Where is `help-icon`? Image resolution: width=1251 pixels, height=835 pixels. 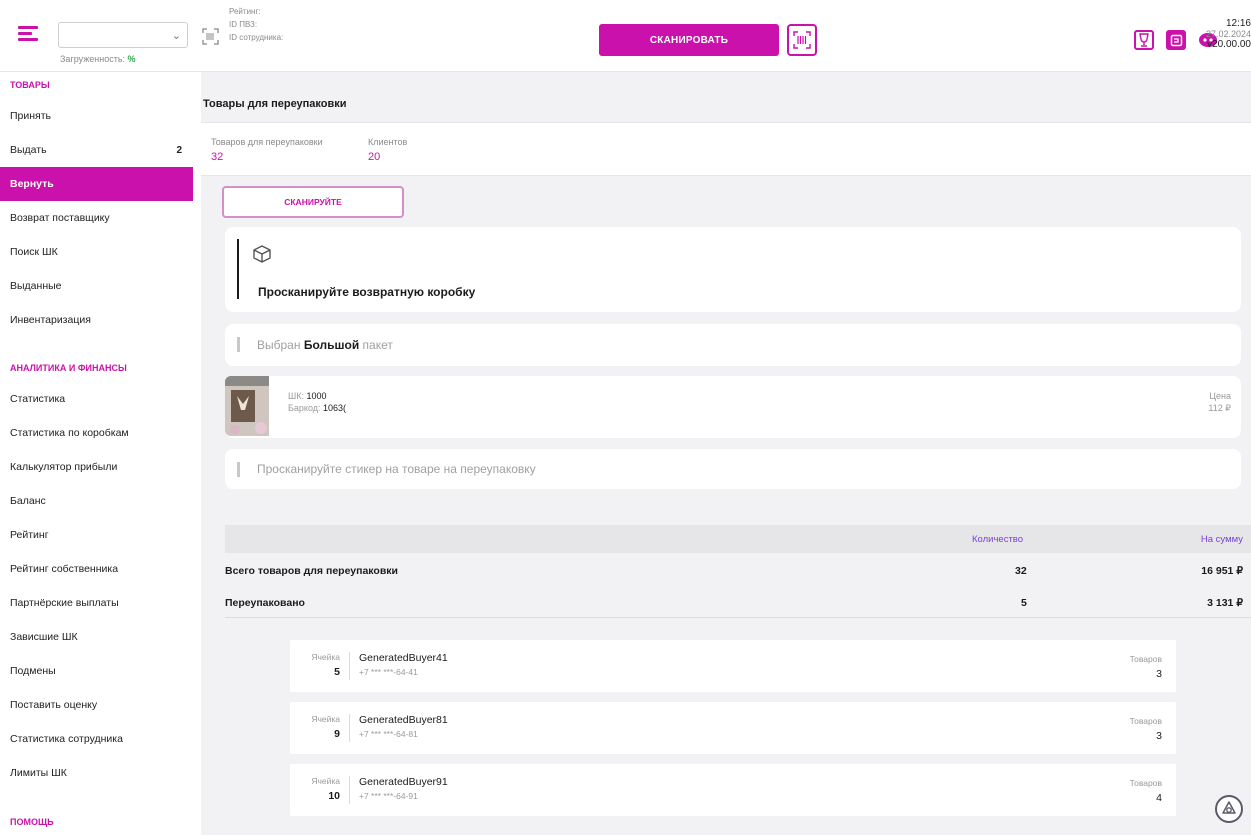 help-icon is located at coordinates (1229, 807).